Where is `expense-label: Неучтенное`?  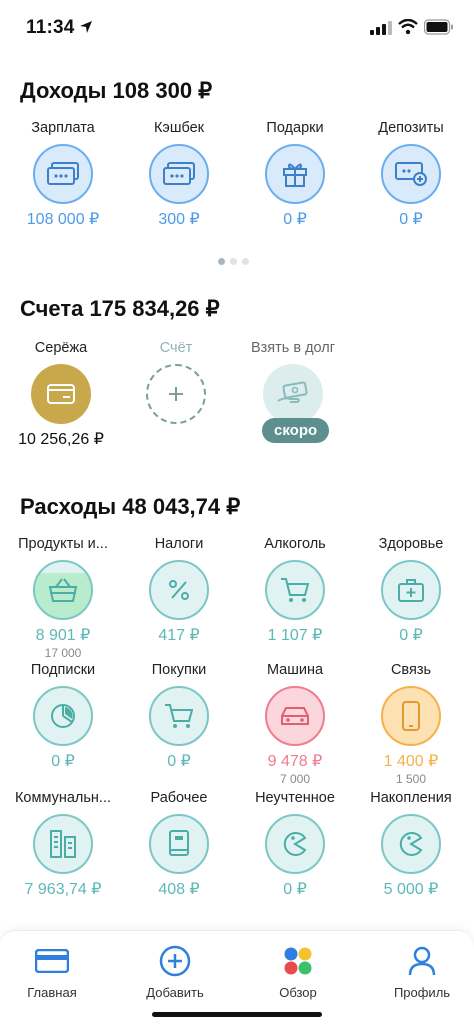
expense-label: Неучтенное is located at coordinates (295, 798).